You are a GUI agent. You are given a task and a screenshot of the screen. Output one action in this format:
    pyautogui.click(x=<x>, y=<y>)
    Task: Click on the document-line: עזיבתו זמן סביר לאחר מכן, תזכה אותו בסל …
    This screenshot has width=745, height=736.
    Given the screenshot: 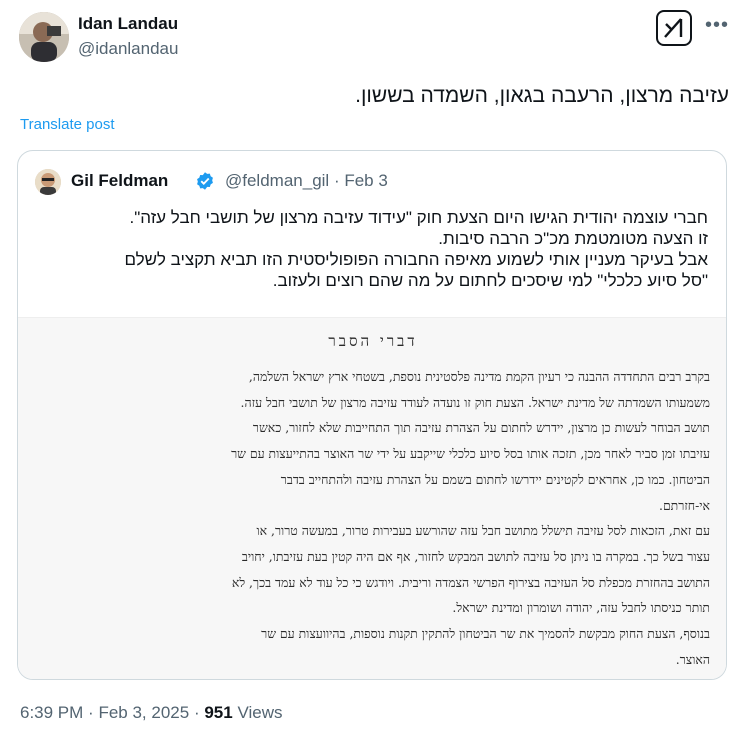 What is the action you would take?
    pyautogui.click(x=470, y=454)
    